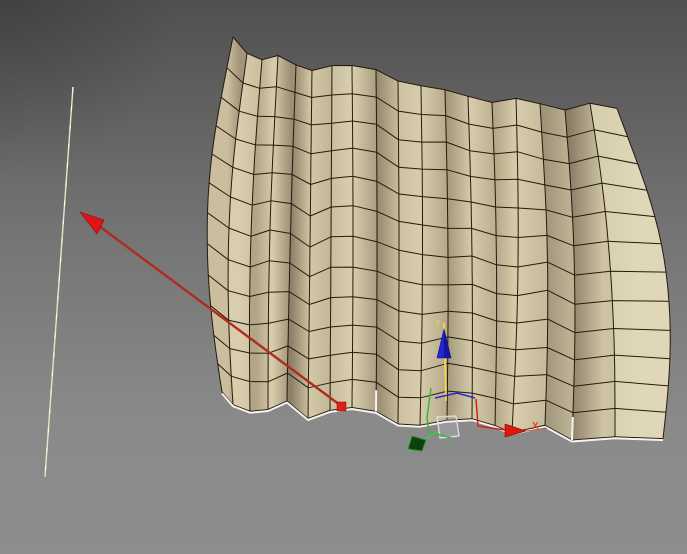 This screenshot has width=687, height=554. What do you see at coordinates (535, 426) in the screenshot?
I see `gizmo-x-label: X` at bounding box center [535, 426].